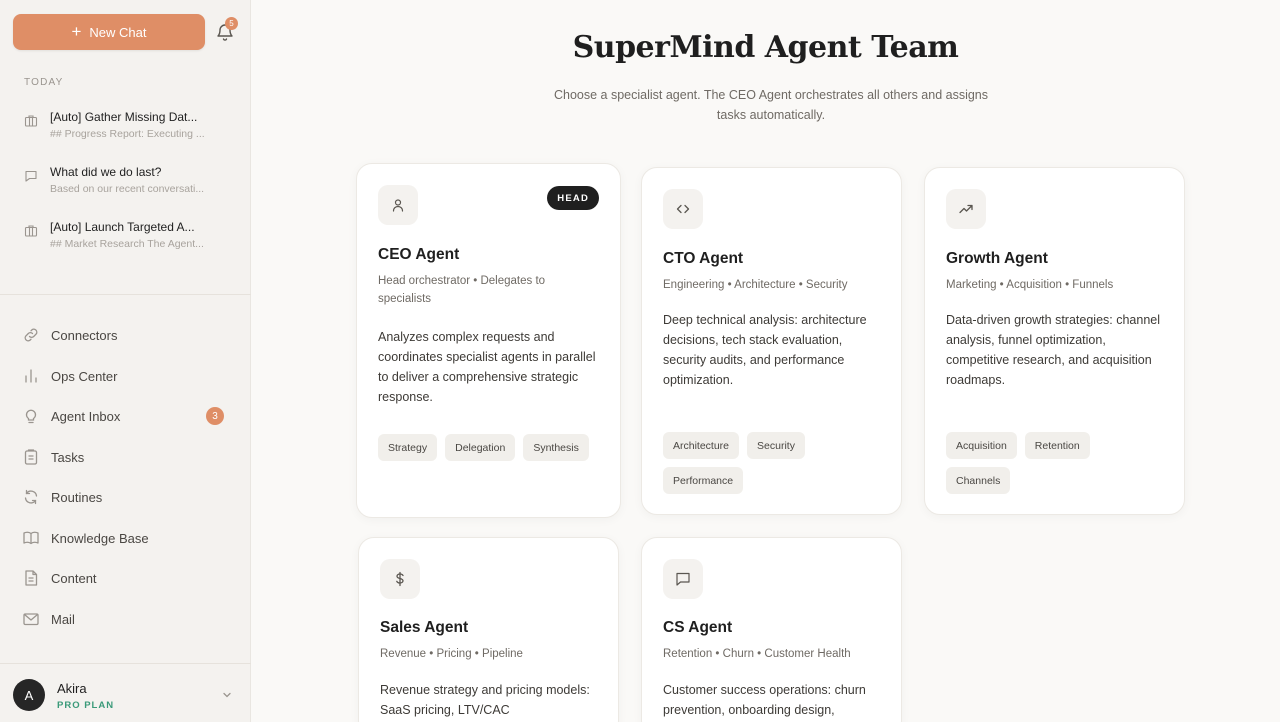 This screenshot has width=1280, height=722. Describe the element at coordinates (480, 447) in the screenshot. I see `capability-chip: Delegation` at that location.